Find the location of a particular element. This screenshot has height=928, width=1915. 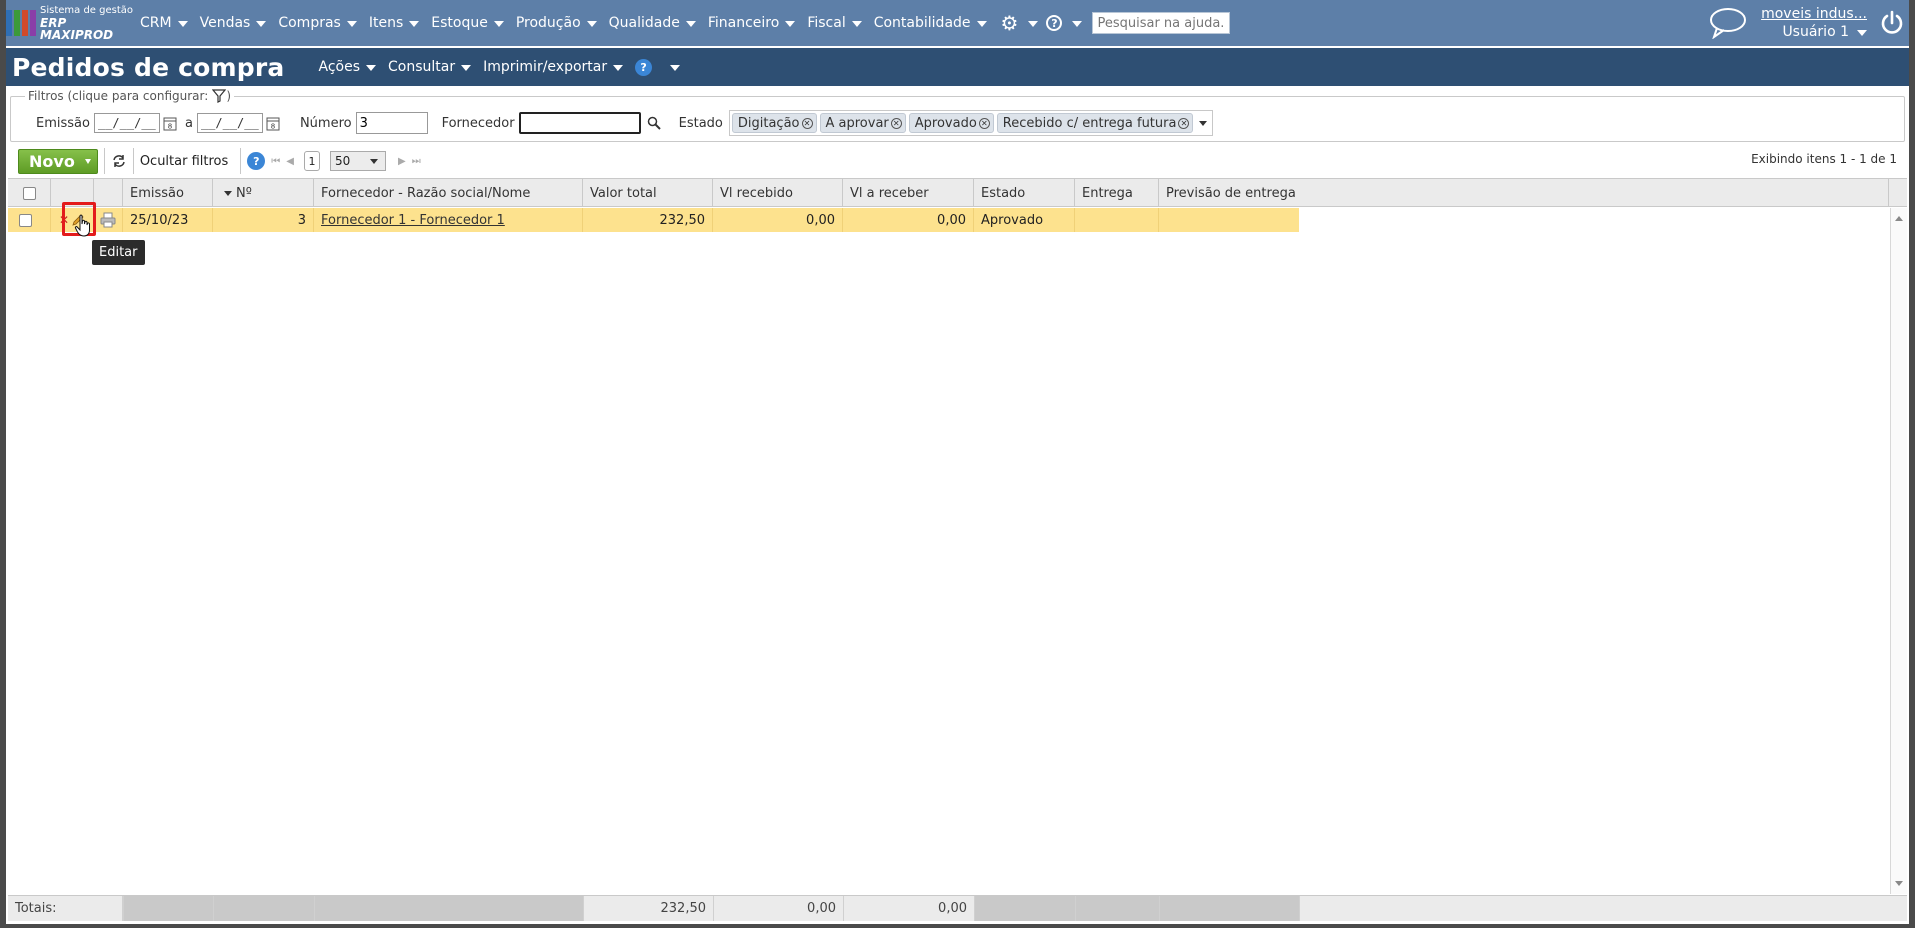

estado-chip: Recebido c/ entrega futura ✕ is located at coordinates (1095, 123).